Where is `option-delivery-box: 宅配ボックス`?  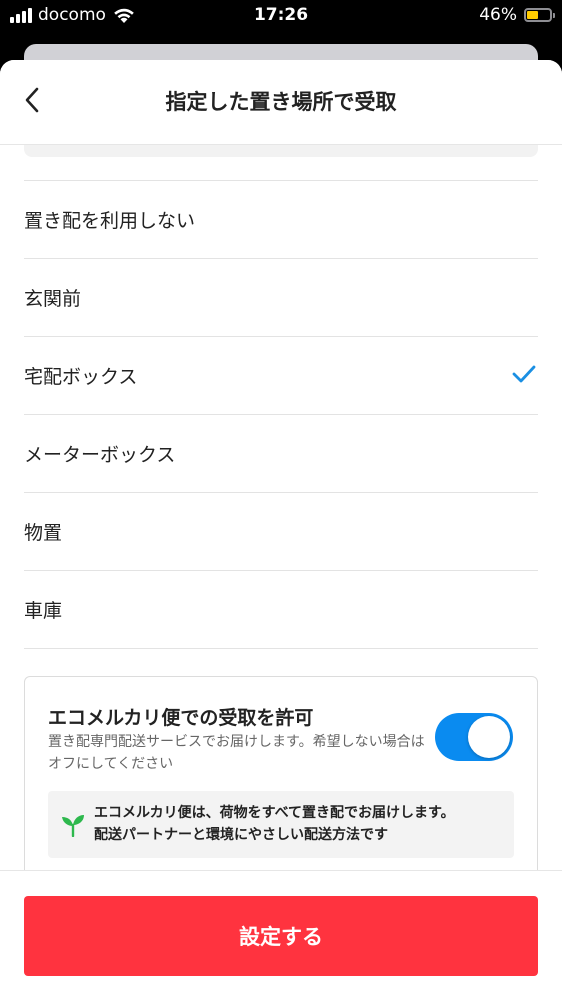 option-delivery-box: 宅配ボックス is located at coordinates (281, 375).